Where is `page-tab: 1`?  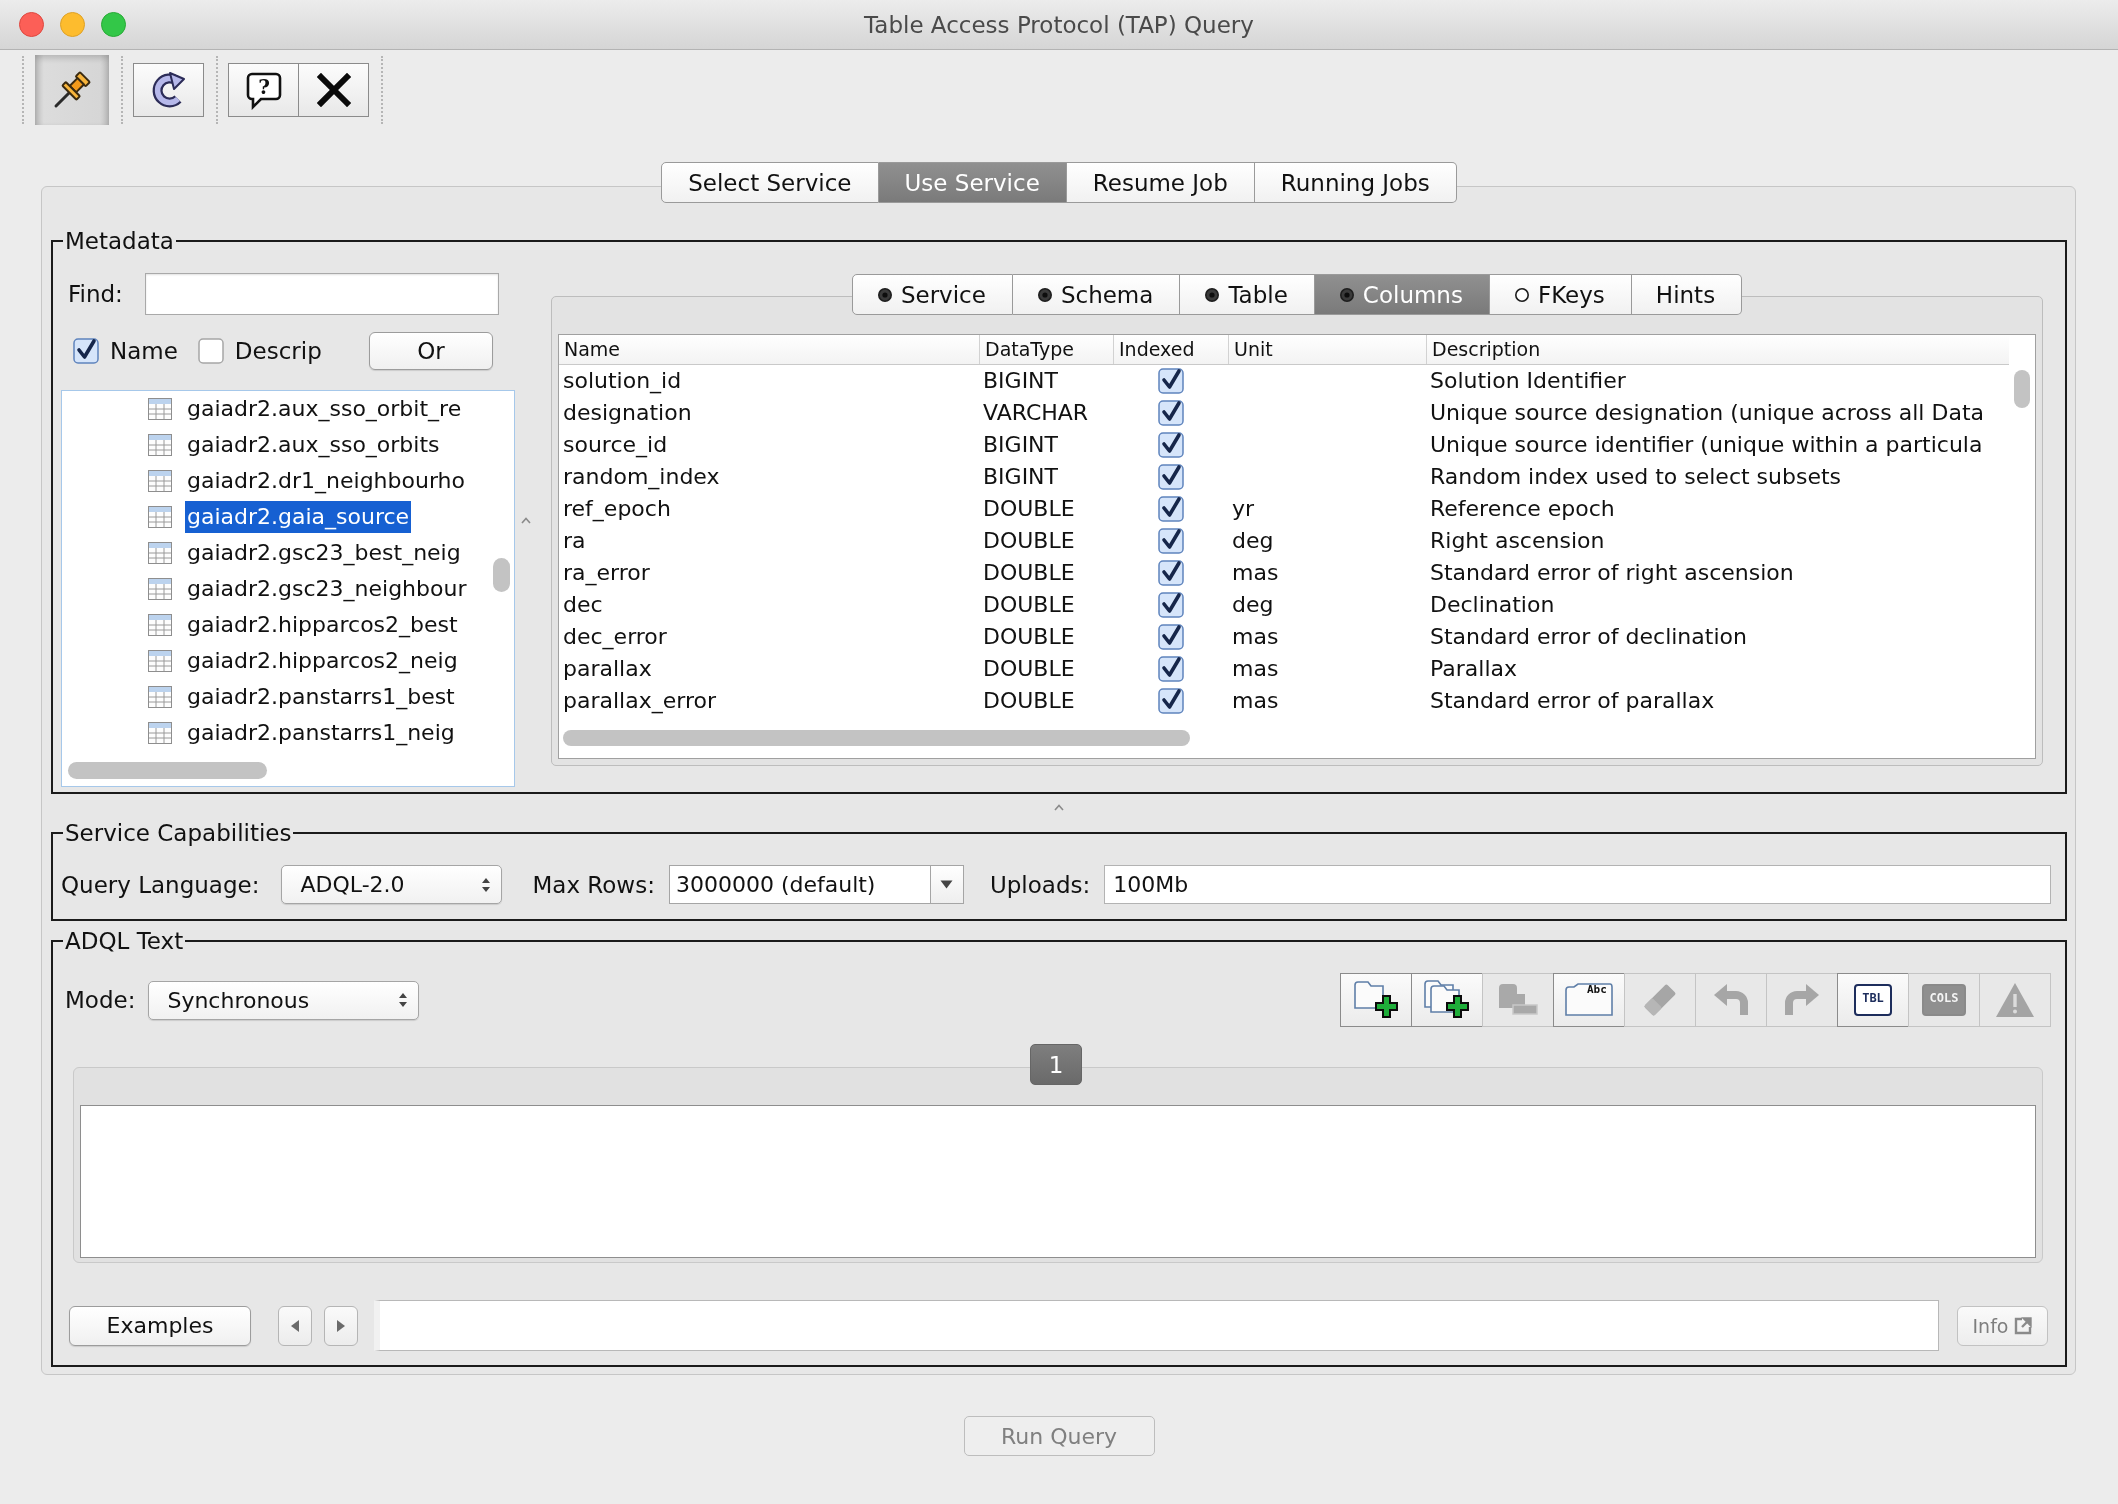 page-tab: 1 is located at coordinates (1056, 1064).